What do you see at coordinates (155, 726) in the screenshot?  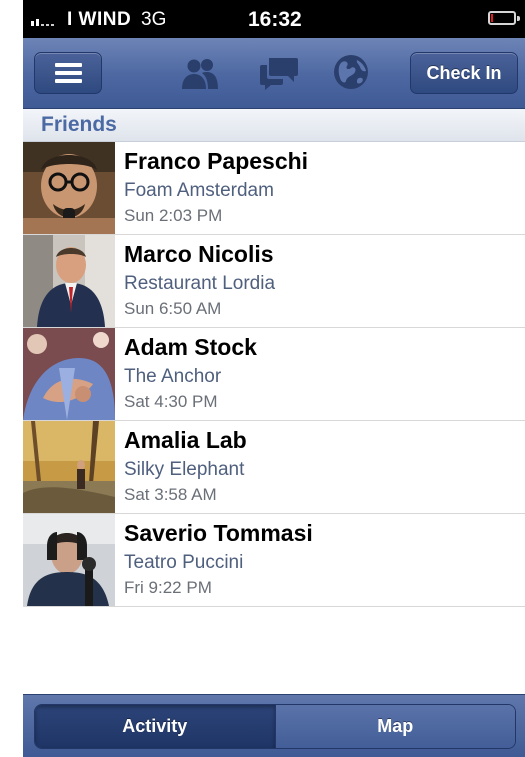 I see `tab-activity: Activity` at bounding box center [155, 726].